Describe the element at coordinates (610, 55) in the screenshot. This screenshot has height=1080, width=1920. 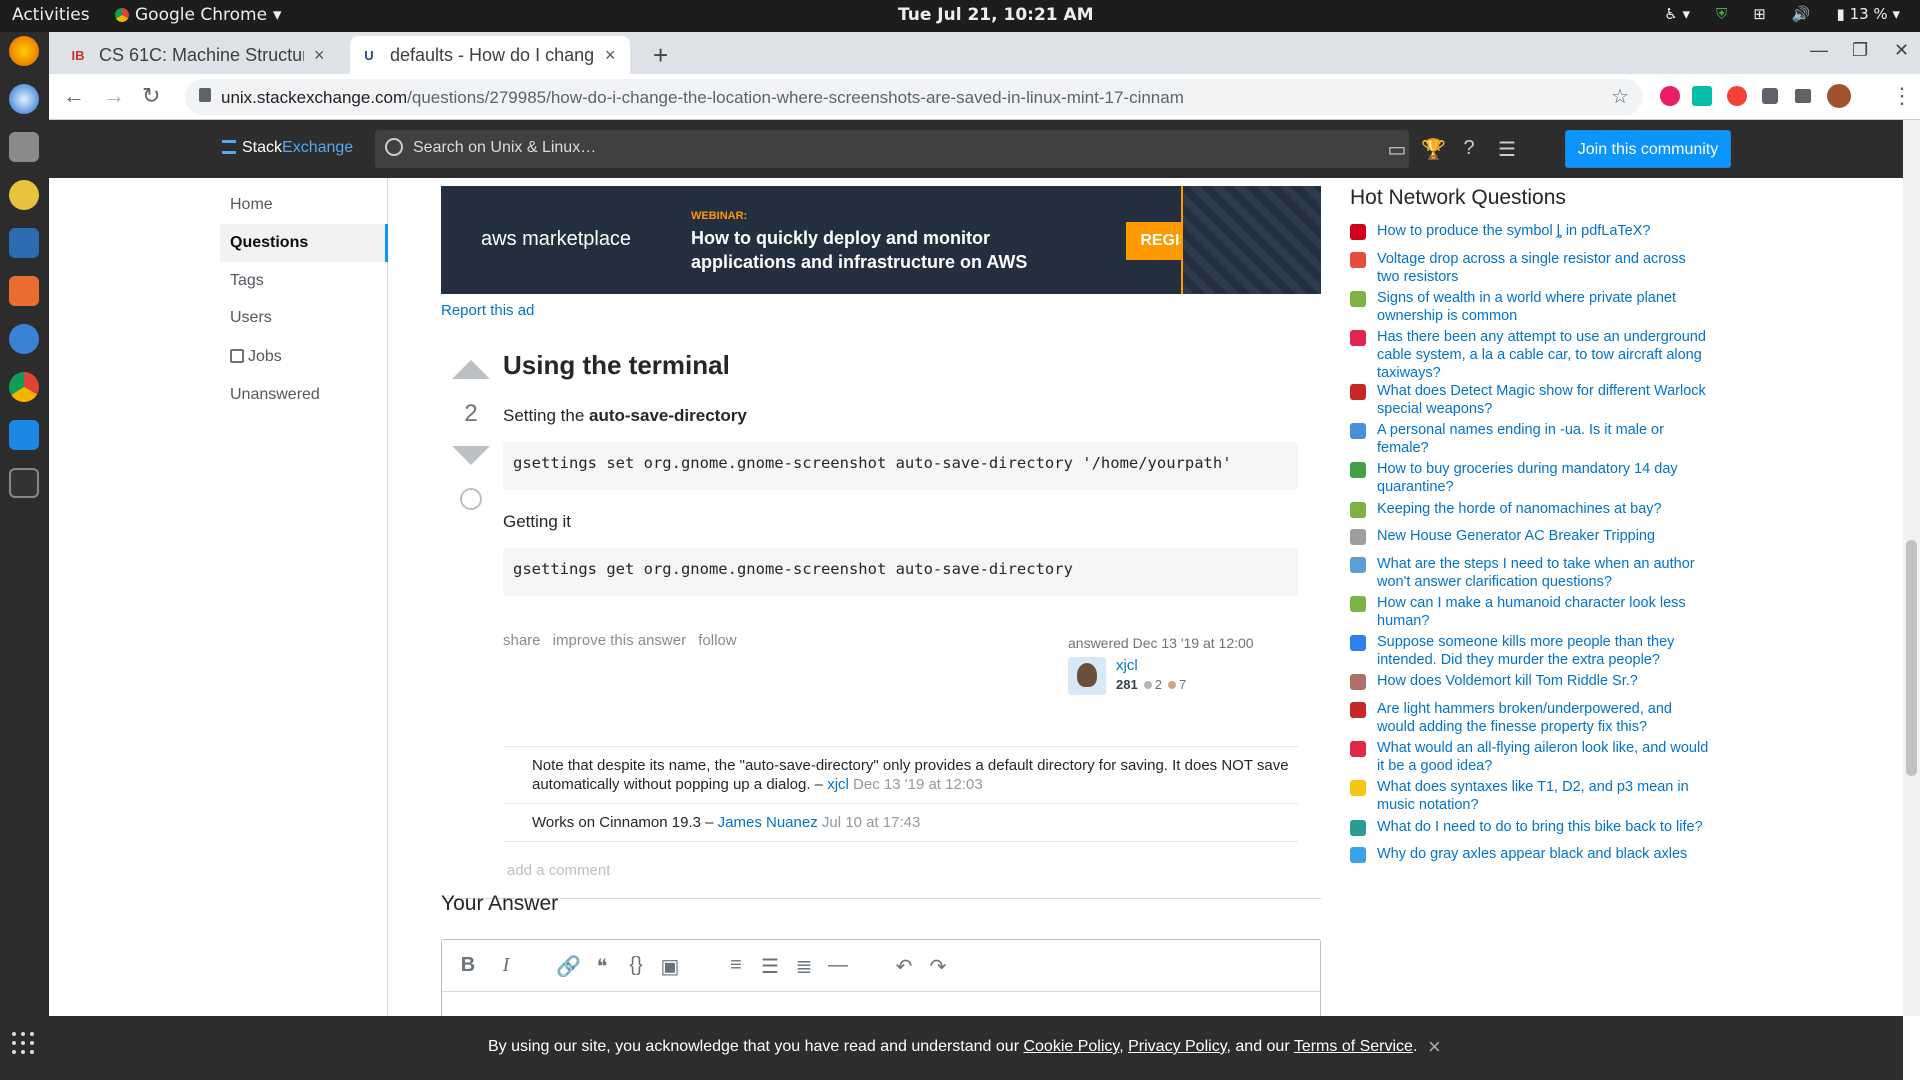
I see `close-tab-icon: ×` at that location.